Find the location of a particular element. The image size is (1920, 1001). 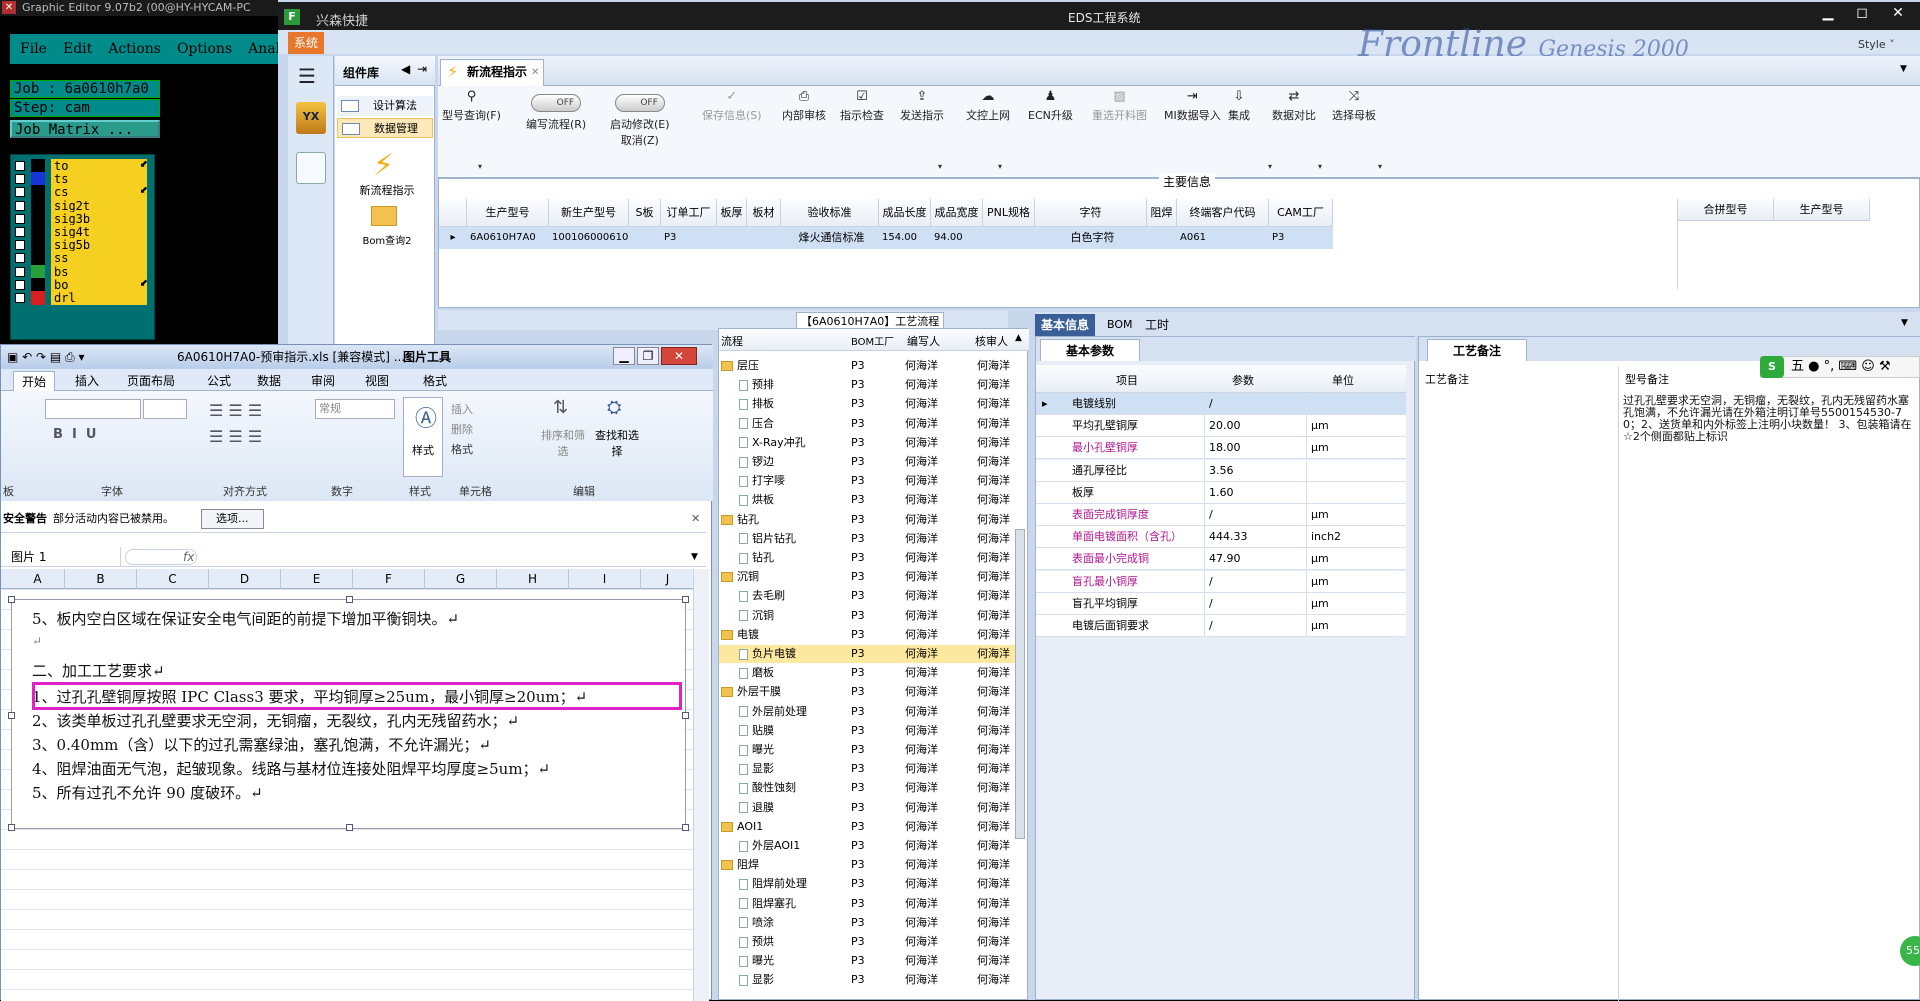

main-info-cell: 154.00 is located at coordinates (905, 238).